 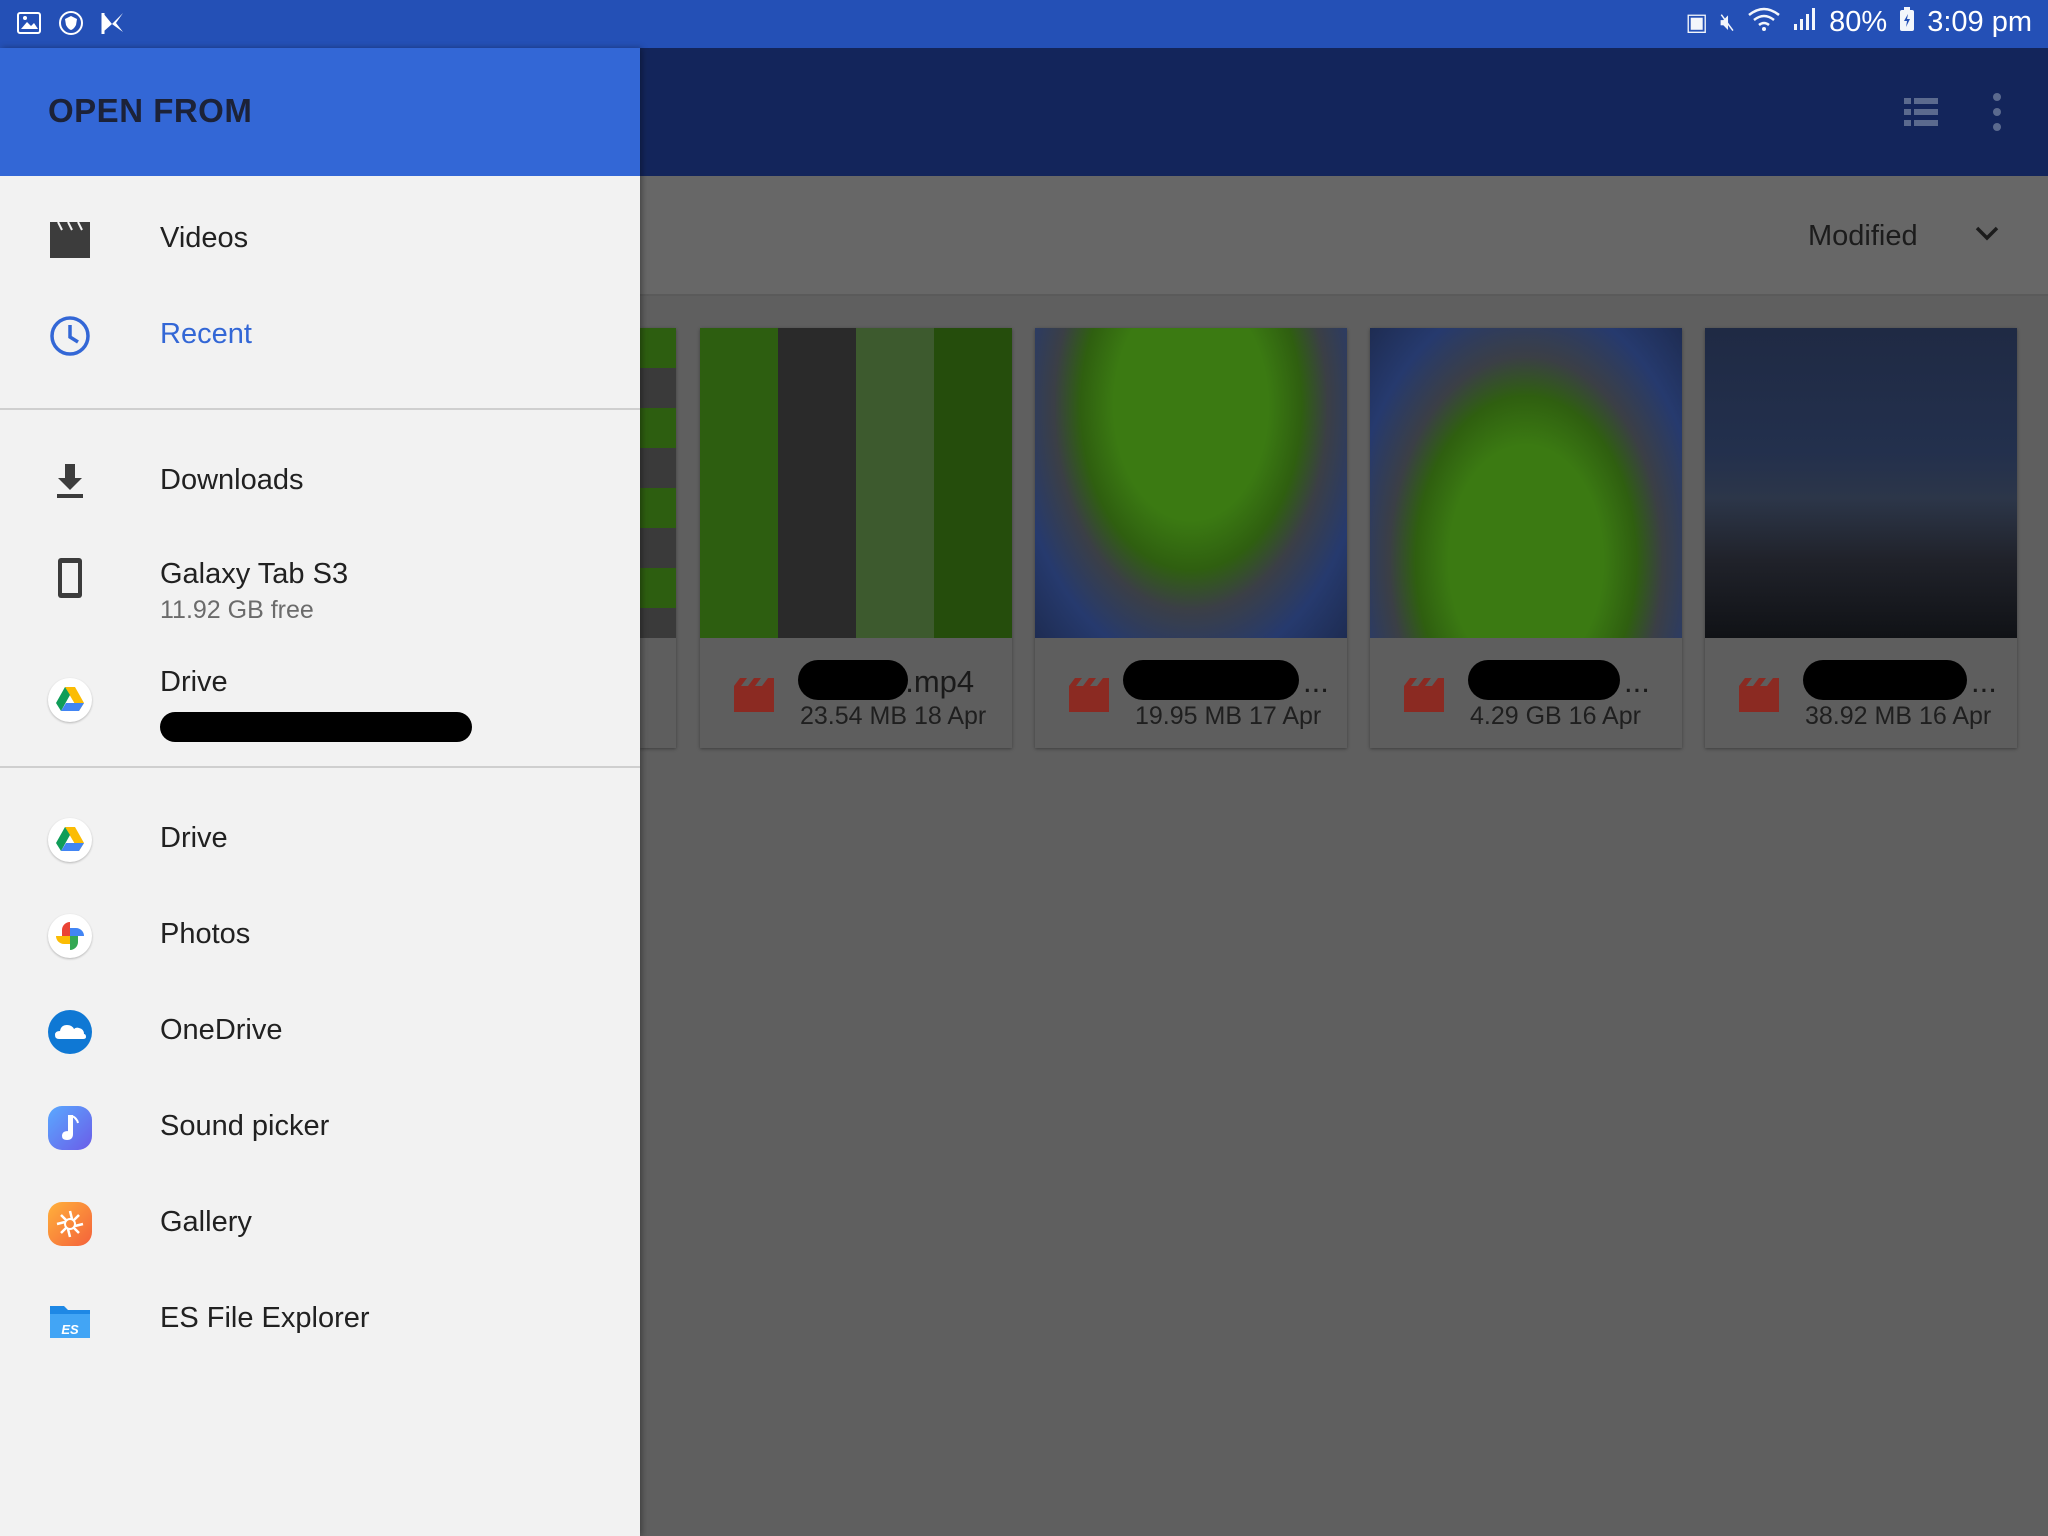 I want to click on storage-free-text: 11.92 GB free, so click(x=237, y=610).